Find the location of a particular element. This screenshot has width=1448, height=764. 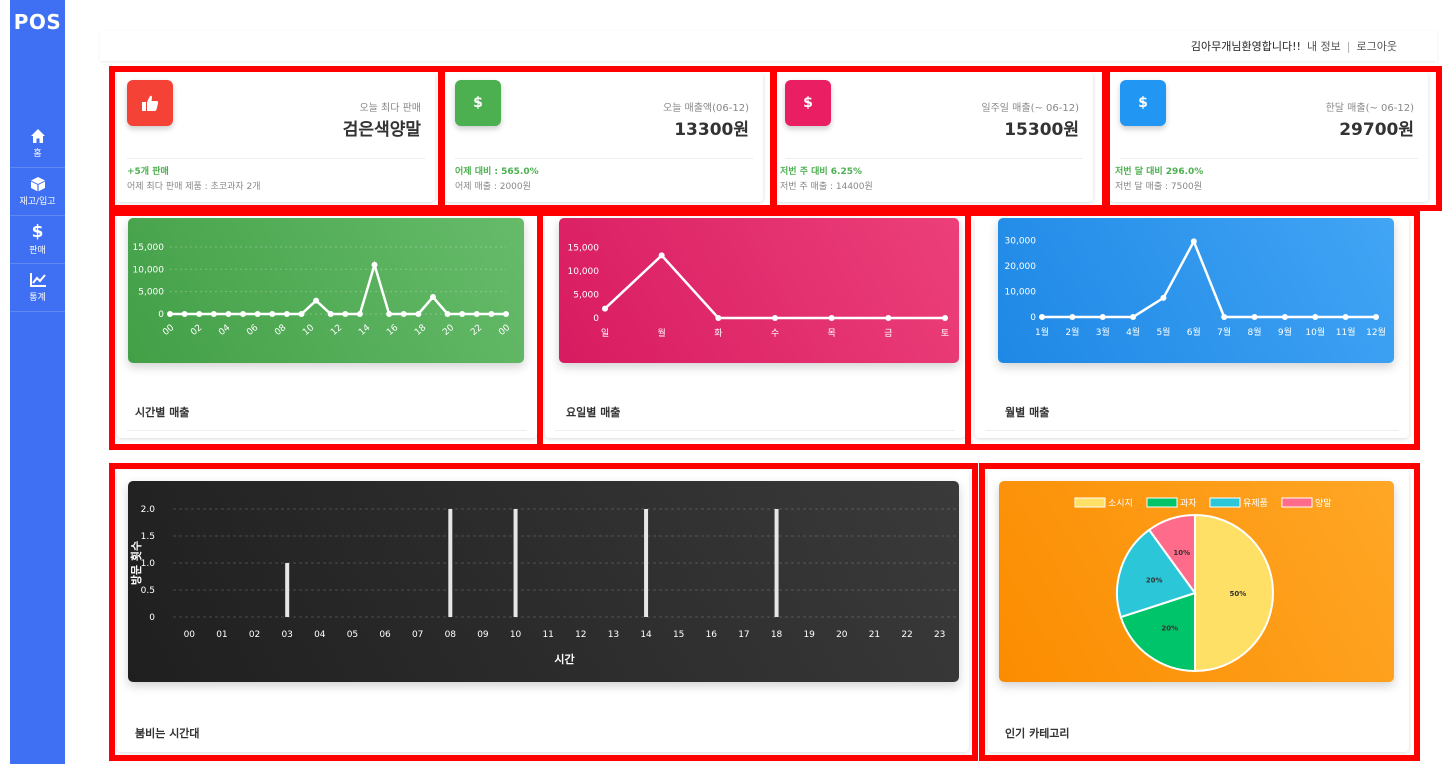

sidebar-nav: 홈 재고/입고 $ 판매 통계 is located at coordinates (37, 216).